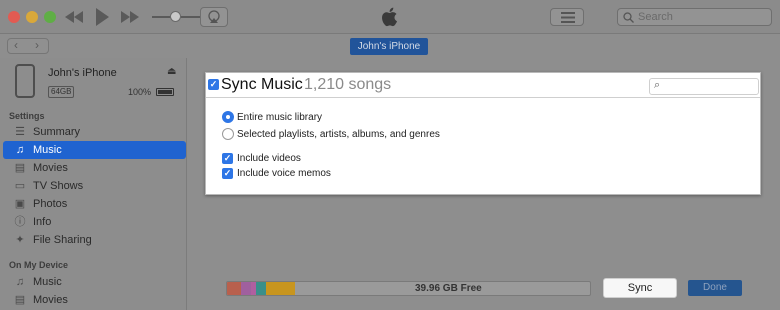 This screenshot has height=310, width=780. Describe the element at coordinates (93, 132) in the screenshot. I see `sidebar-item-summary: ☰ Summary` at that location.